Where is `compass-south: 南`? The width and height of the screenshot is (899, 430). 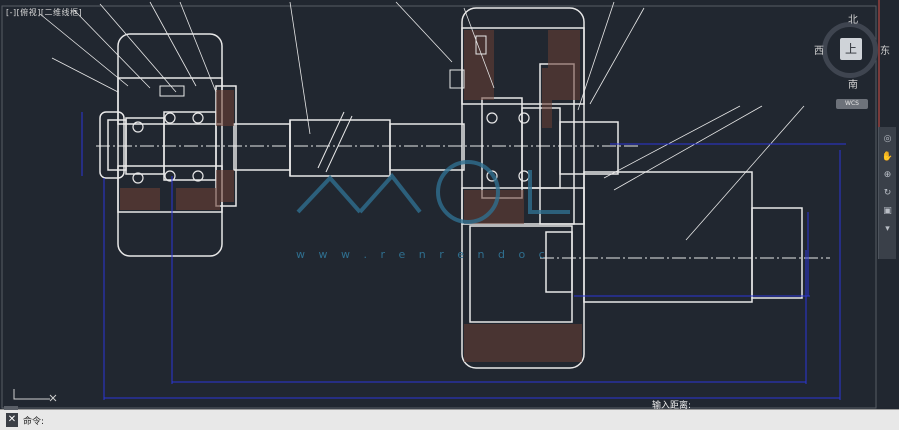 compass-south: 南 is located at coordinates (853, 83).